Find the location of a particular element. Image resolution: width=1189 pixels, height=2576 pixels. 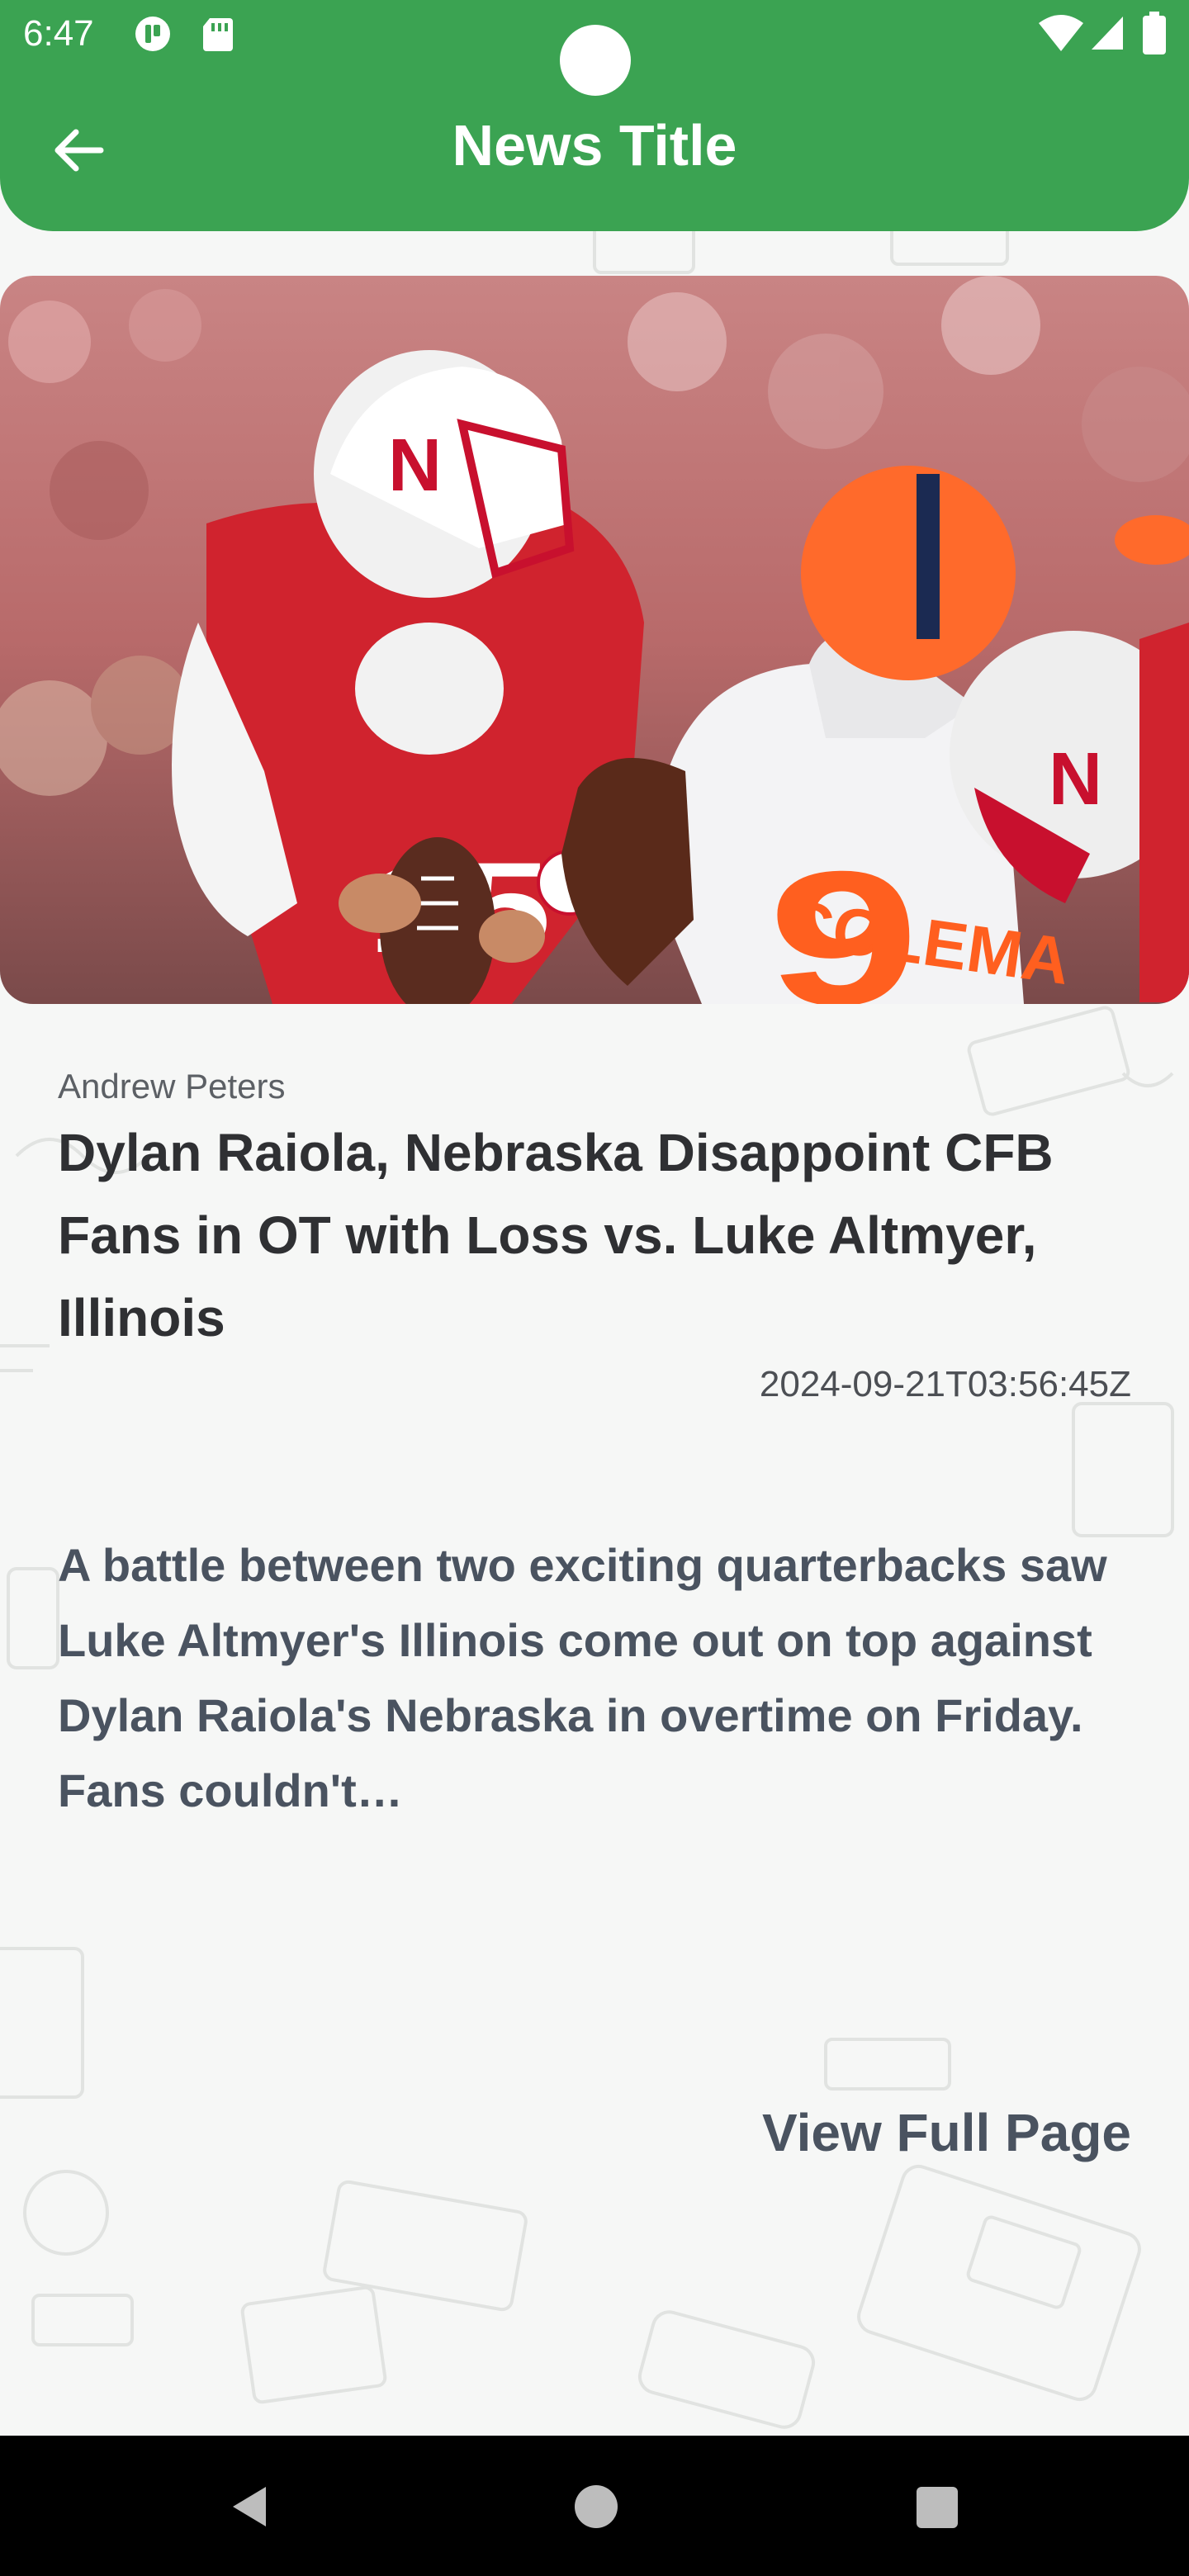

nav-home-icon is located at coordinates (596, 2506).